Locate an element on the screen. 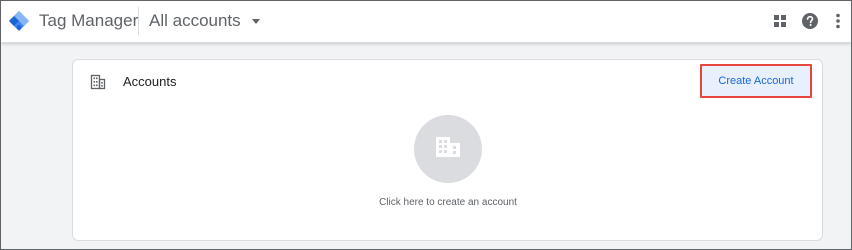  apps-grid-icon is located at coordinates (780, 21).